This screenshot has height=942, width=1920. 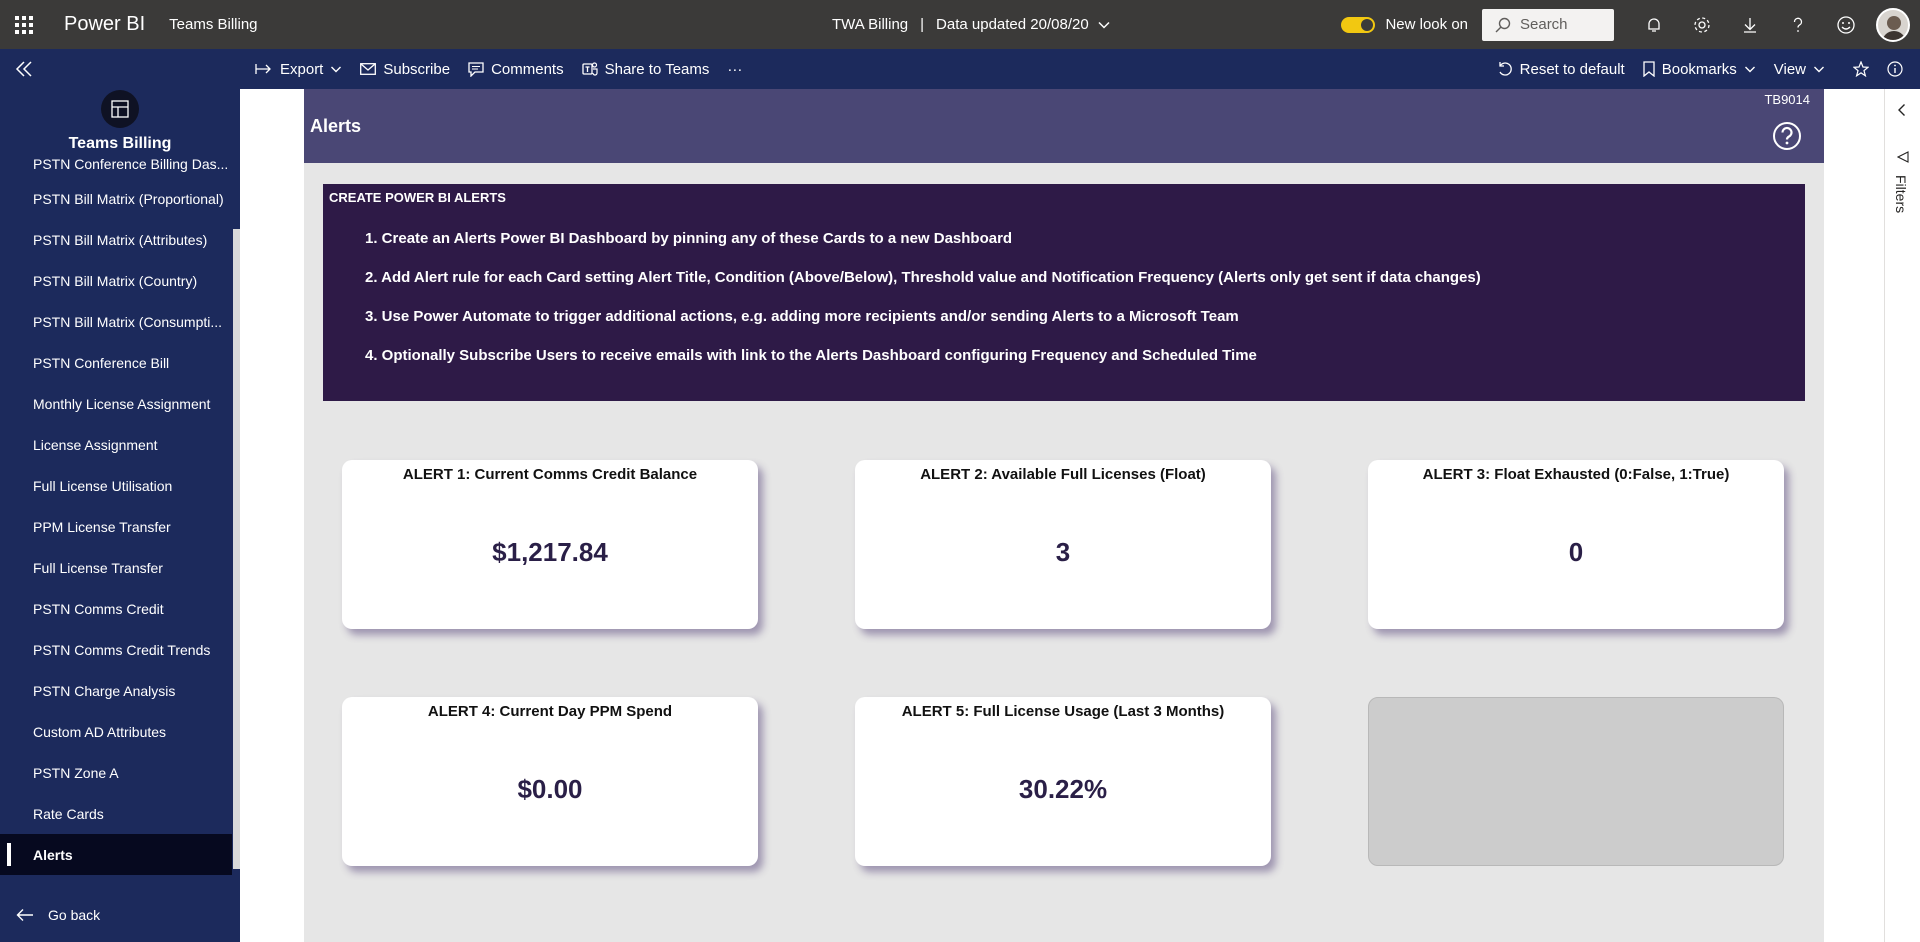 What do you see at coordinates (734, 69) in the screenshot?
I see `more-options-button: ···` at bounding box center [734, 69].